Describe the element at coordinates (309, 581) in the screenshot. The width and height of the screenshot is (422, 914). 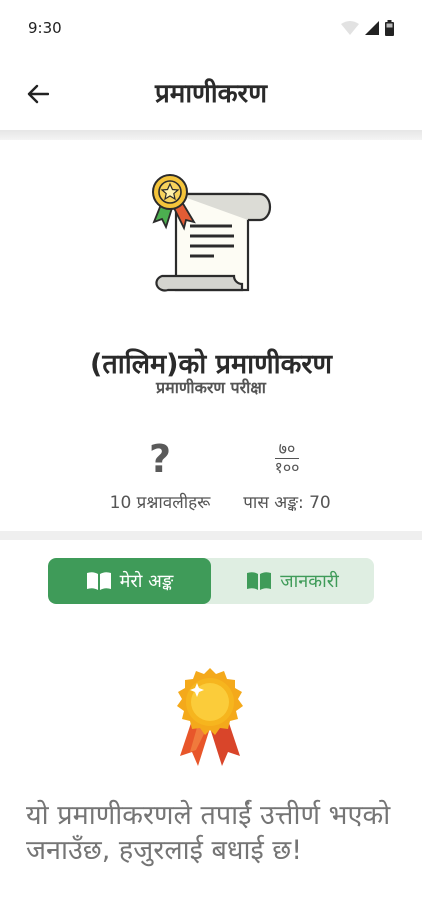
I see `tab-information-label: जानकारी` at that location.